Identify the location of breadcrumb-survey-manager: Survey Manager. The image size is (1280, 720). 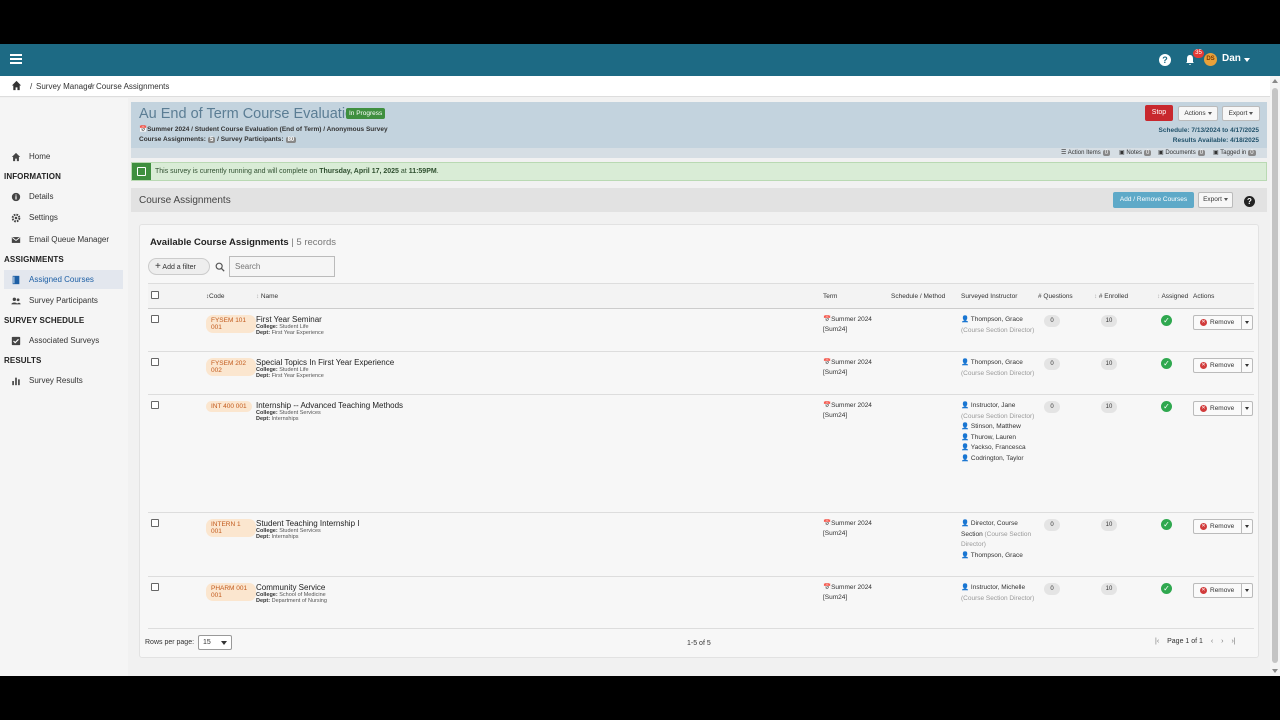
(65, 86).